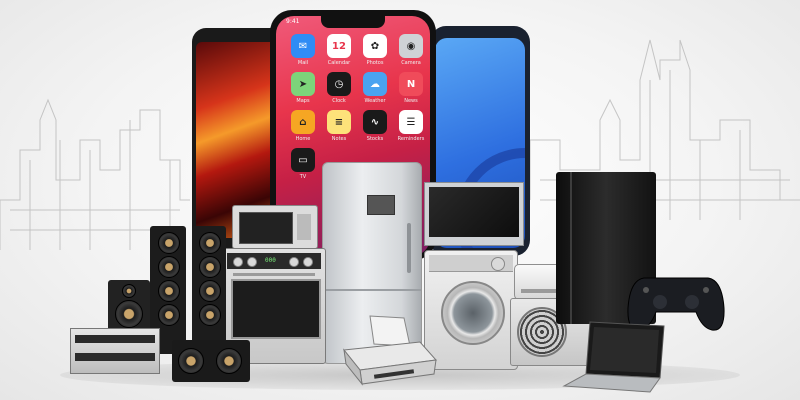 Image resolution: width=800 pixels, height=400 pixels. Describe the element at coordinates (571, 248) in the screenshot. I see `console-groove` at that location.